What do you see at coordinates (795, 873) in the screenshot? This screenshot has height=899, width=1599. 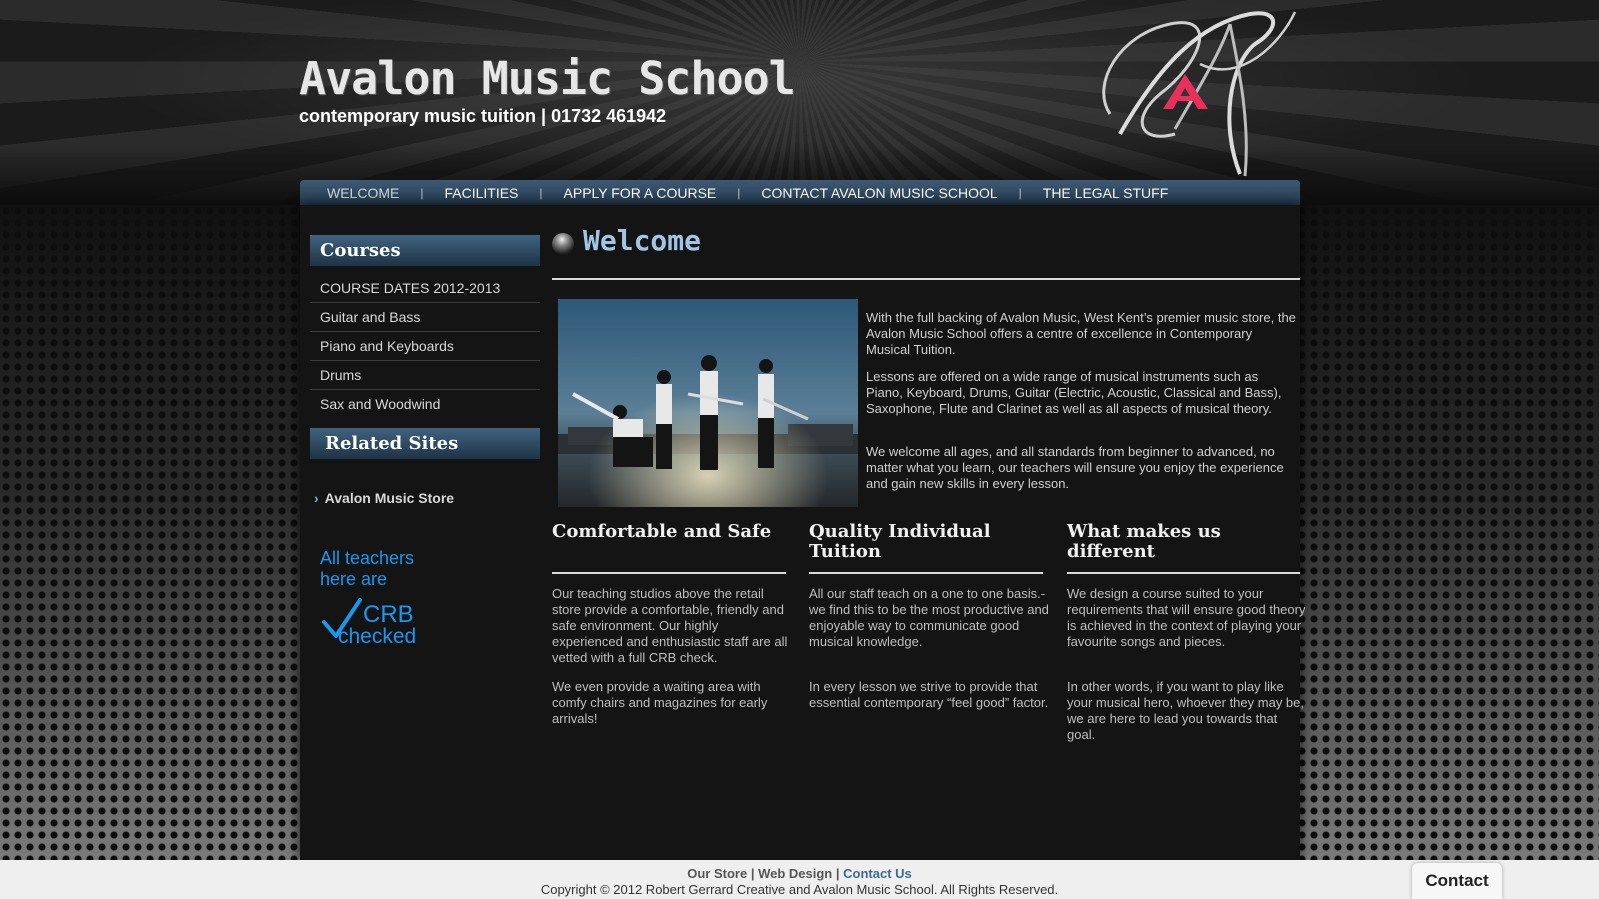 I see `footer-link-web-design: Web Design` at bounding box center [795, 873].